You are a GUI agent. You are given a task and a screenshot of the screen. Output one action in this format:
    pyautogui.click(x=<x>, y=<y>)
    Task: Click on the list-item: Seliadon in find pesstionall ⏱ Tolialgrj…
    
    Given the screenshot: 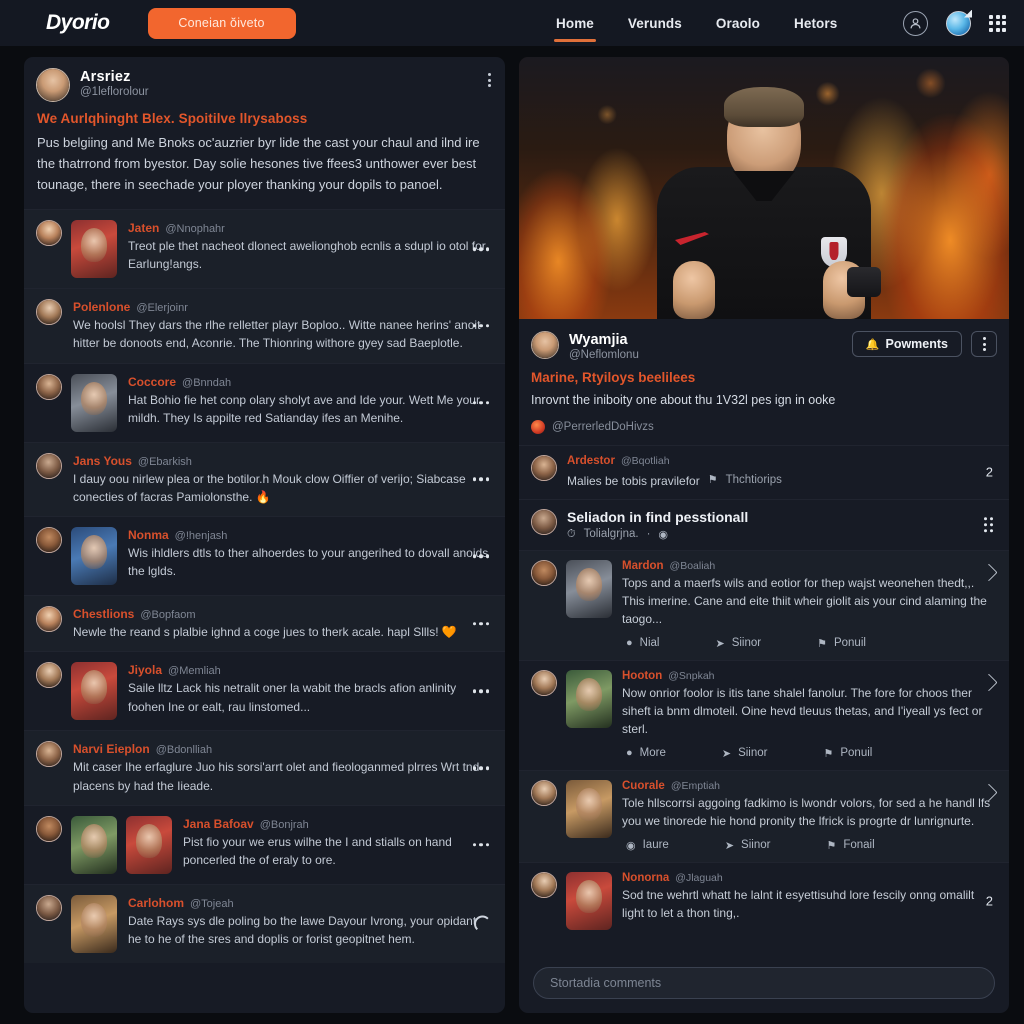 What is the action you would take?
    pyautogui.click(x=764, y=524)
    